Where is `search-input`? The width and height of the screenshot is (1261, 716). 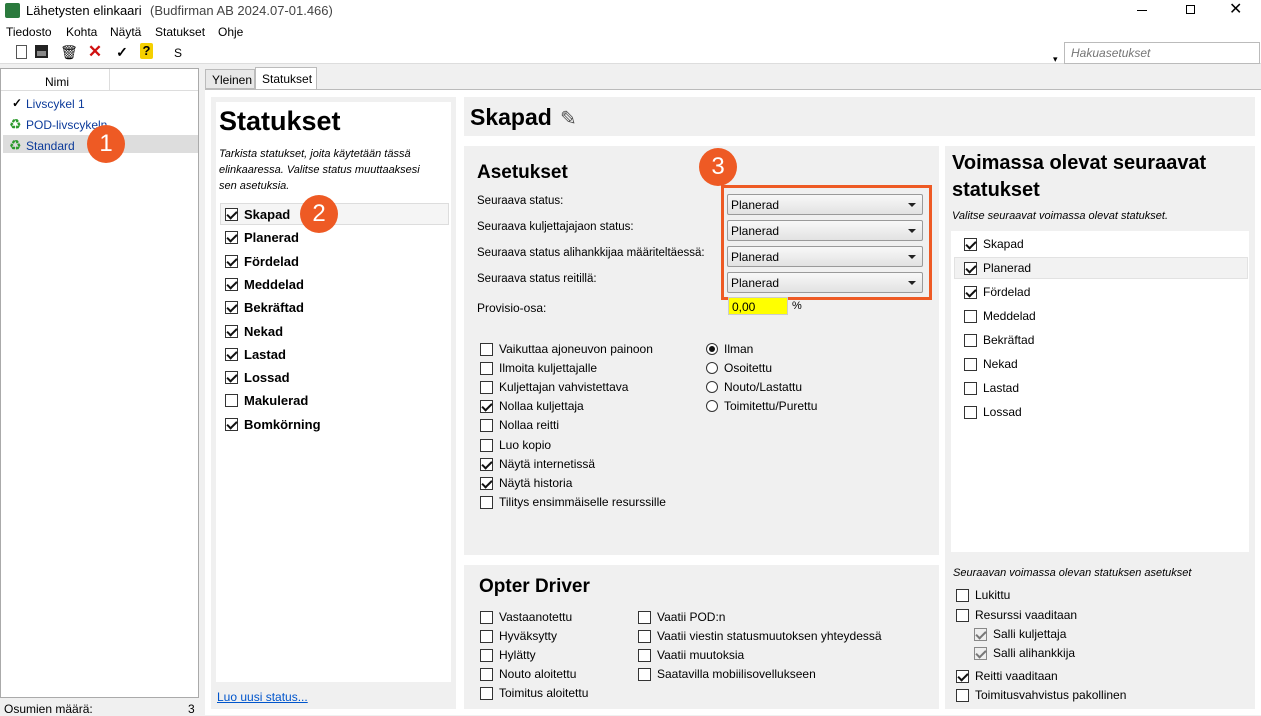 search-input is located at coordinates (1162, 53).